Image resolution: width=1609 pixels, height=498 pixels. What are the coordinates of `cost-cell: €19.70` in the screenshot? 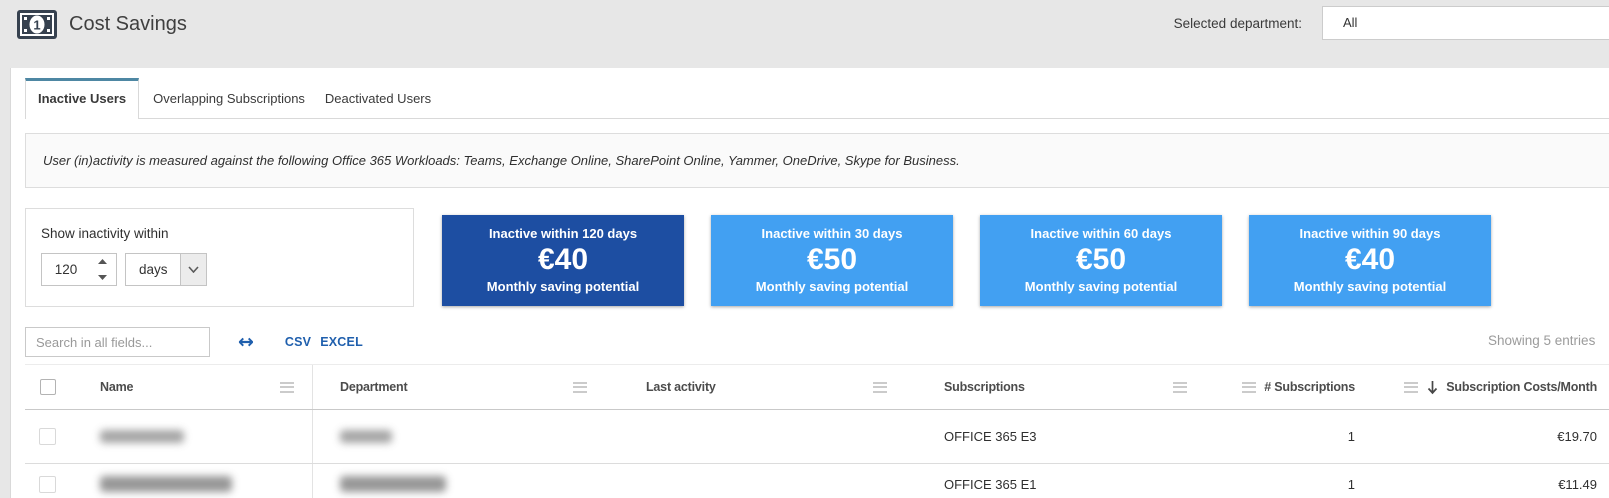 It's located at (1577, 436).